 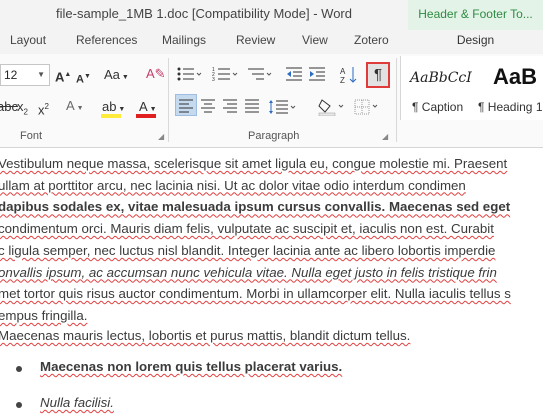 I want to click on shading-icon, so click(x=332, y=107).